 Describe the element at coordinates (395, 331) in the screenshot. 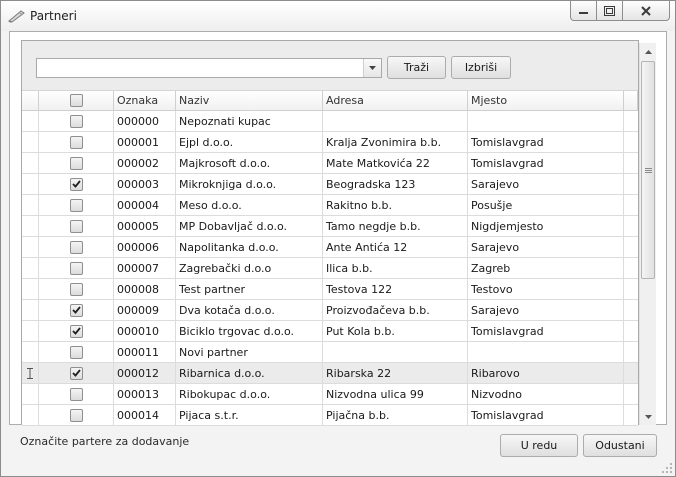

I see `cell-address: Put Kola b.b.` at that location.